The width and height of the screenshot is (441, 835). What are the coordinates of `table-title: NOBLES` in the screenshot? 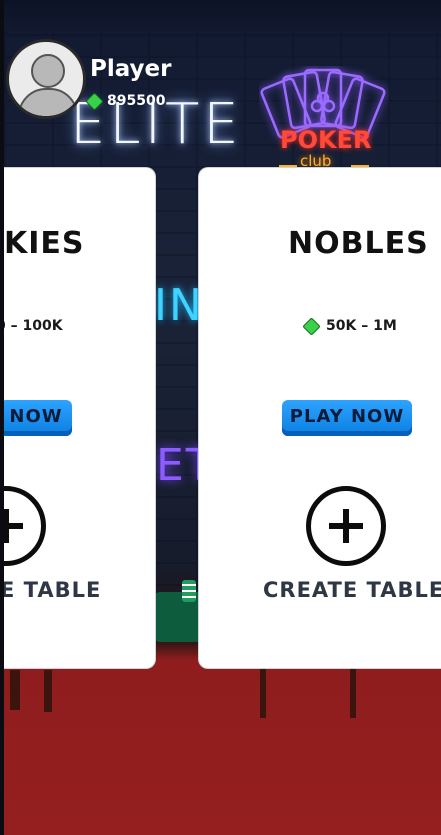 It's located at (358, 243).